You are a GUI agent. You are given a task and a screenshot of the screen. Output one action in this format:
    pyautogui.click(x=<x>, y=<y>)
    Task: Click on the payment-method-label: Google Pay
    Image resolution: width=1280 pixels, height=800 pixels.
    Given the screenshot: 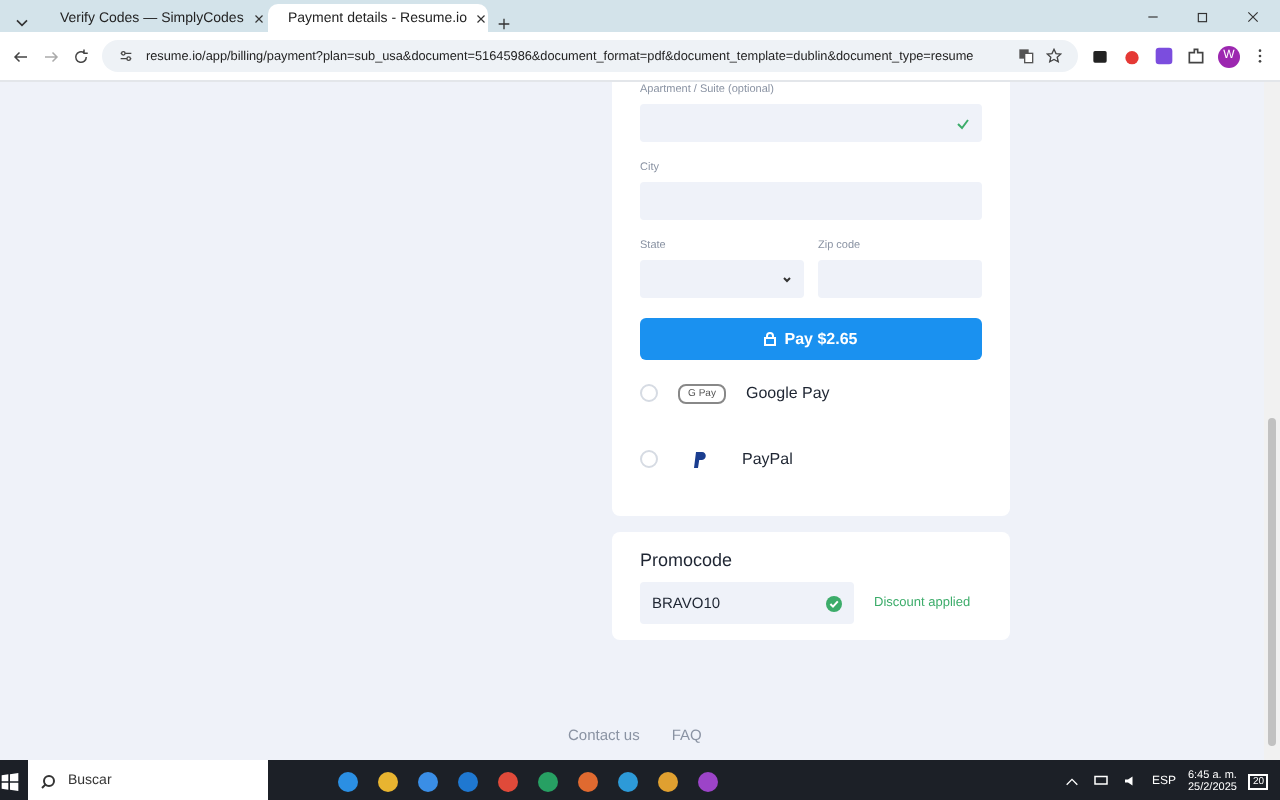 What is the action you would take?
    pyautogui.click(x=788, y=393)
    